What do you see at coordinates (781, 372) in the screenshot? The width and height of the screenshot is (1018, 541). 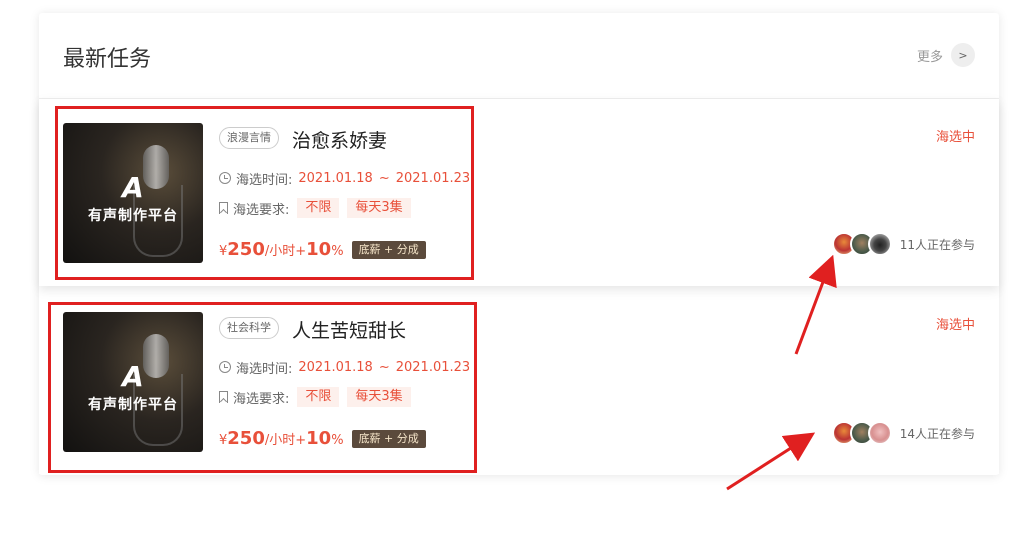 I see `annotation-arrows` at bounding box center [781, 372].